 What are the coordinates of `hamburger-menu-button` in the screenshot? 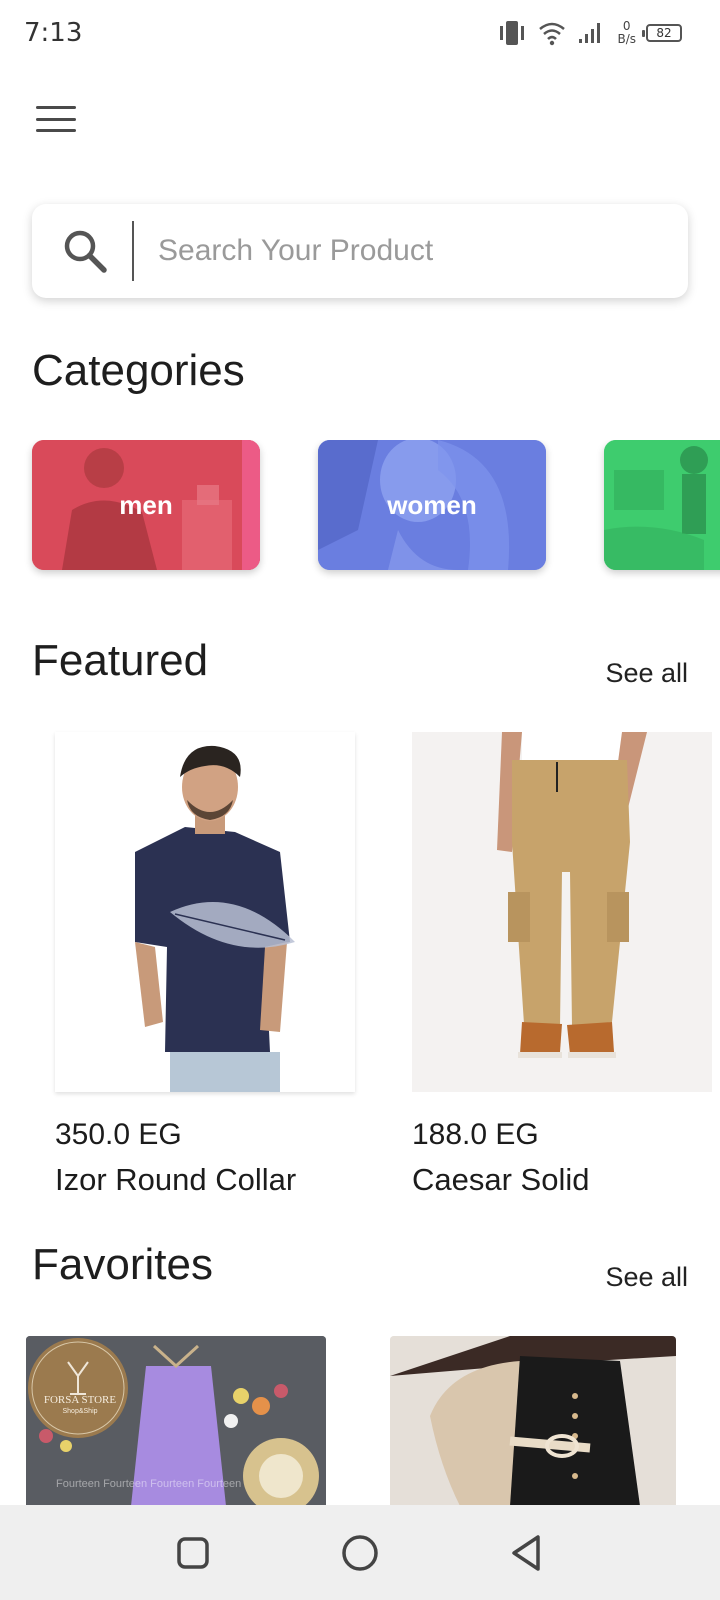 It's located at (56, 119).